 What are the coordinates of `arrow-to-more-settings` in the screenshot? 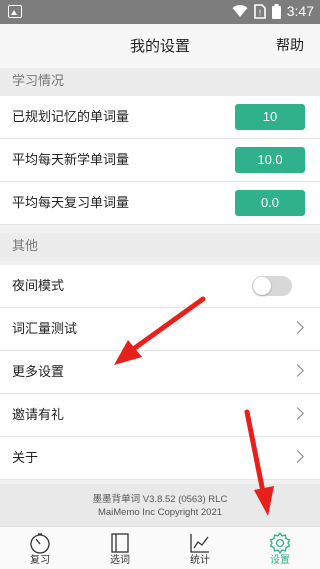 It's located at (160, 330).